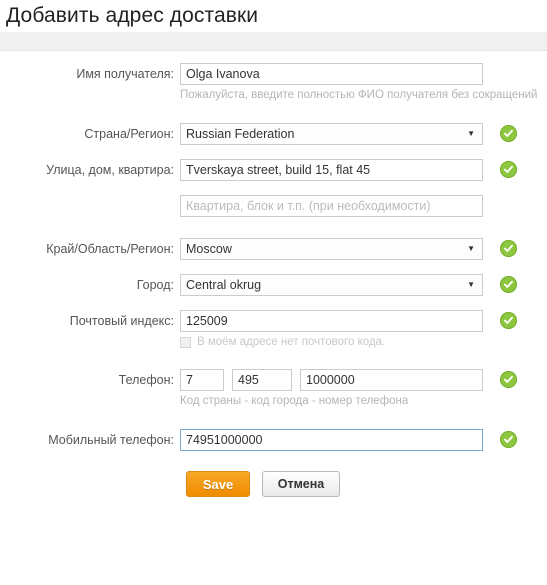 The height and width of the screenshot is (585, 547). What do you see at coordinates (185, 342) in the screenshot?
I see `no-postal-code-checkbox` at bounding box center [185, 342].